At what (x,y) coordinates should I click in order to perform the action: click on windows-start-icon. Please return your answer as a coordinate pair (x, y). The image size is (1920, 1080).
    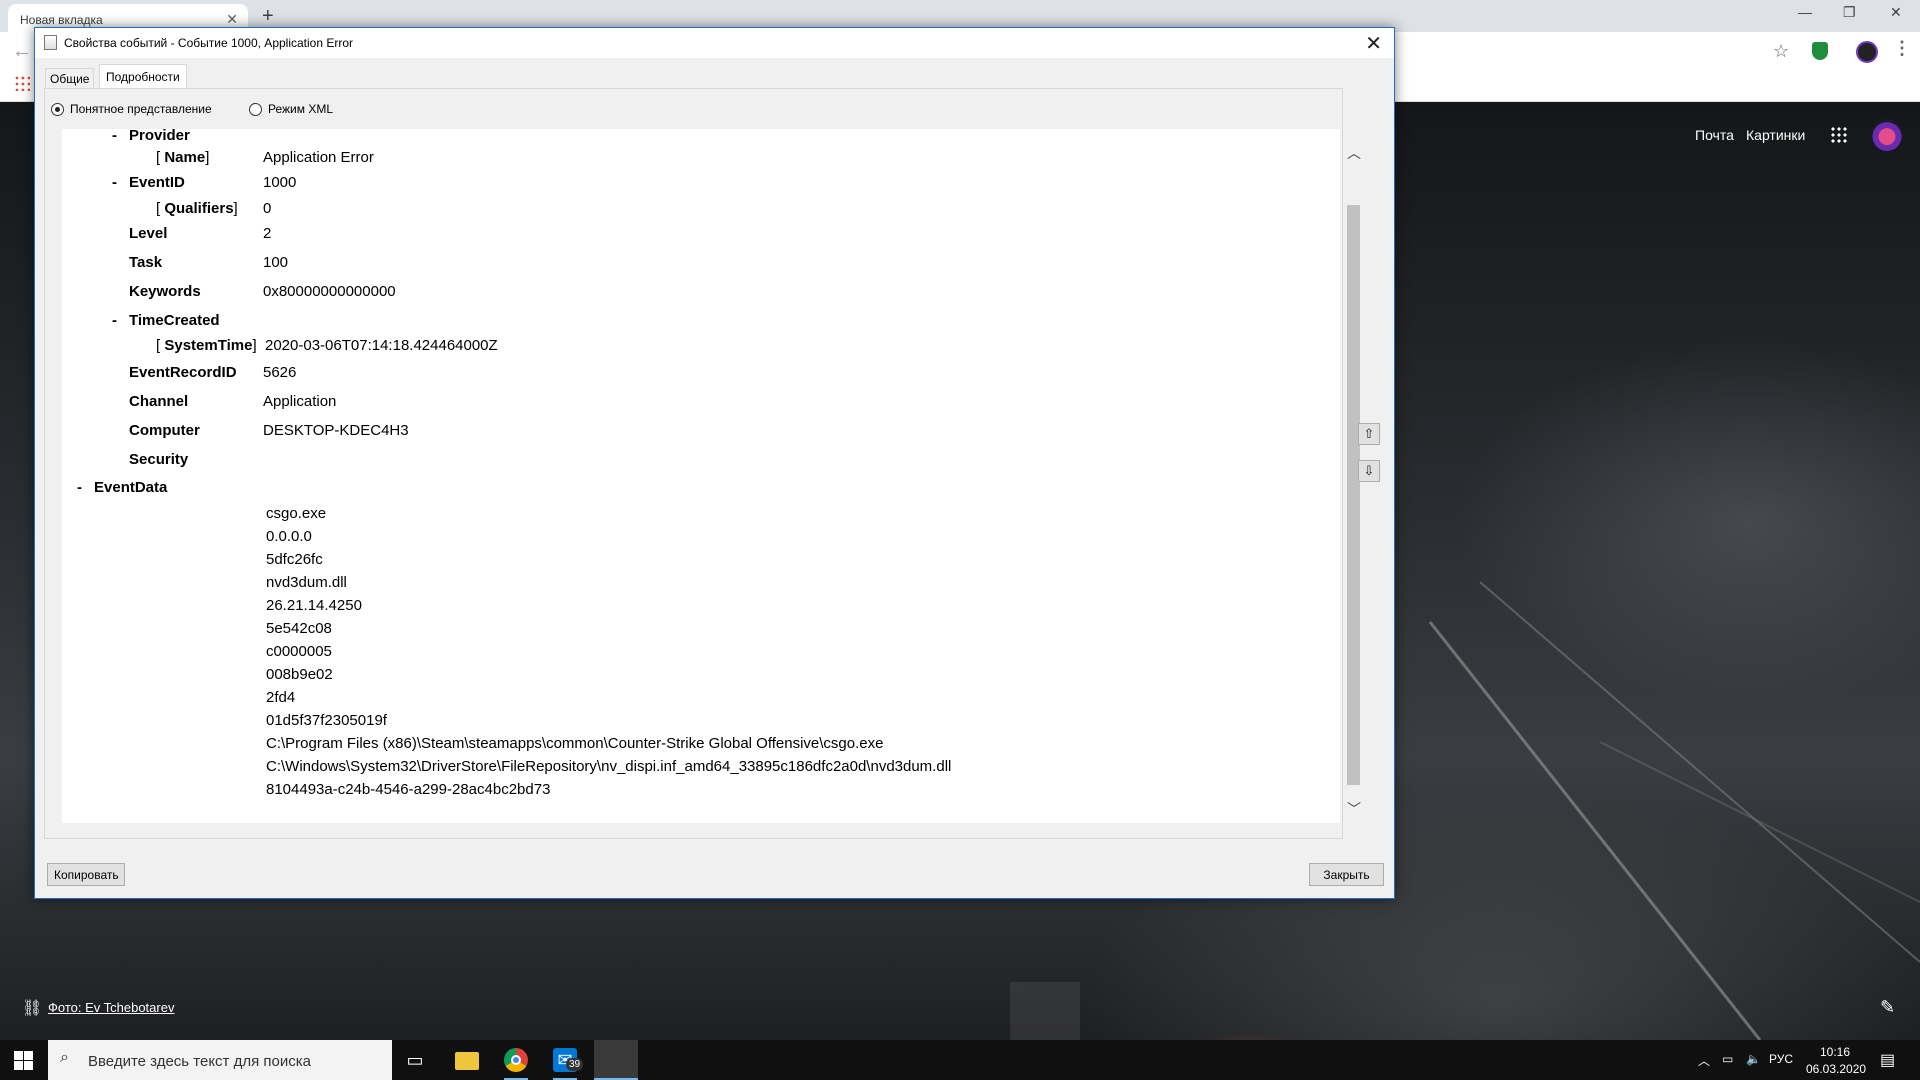
    Looking at the image, I should click on (23, 1060).